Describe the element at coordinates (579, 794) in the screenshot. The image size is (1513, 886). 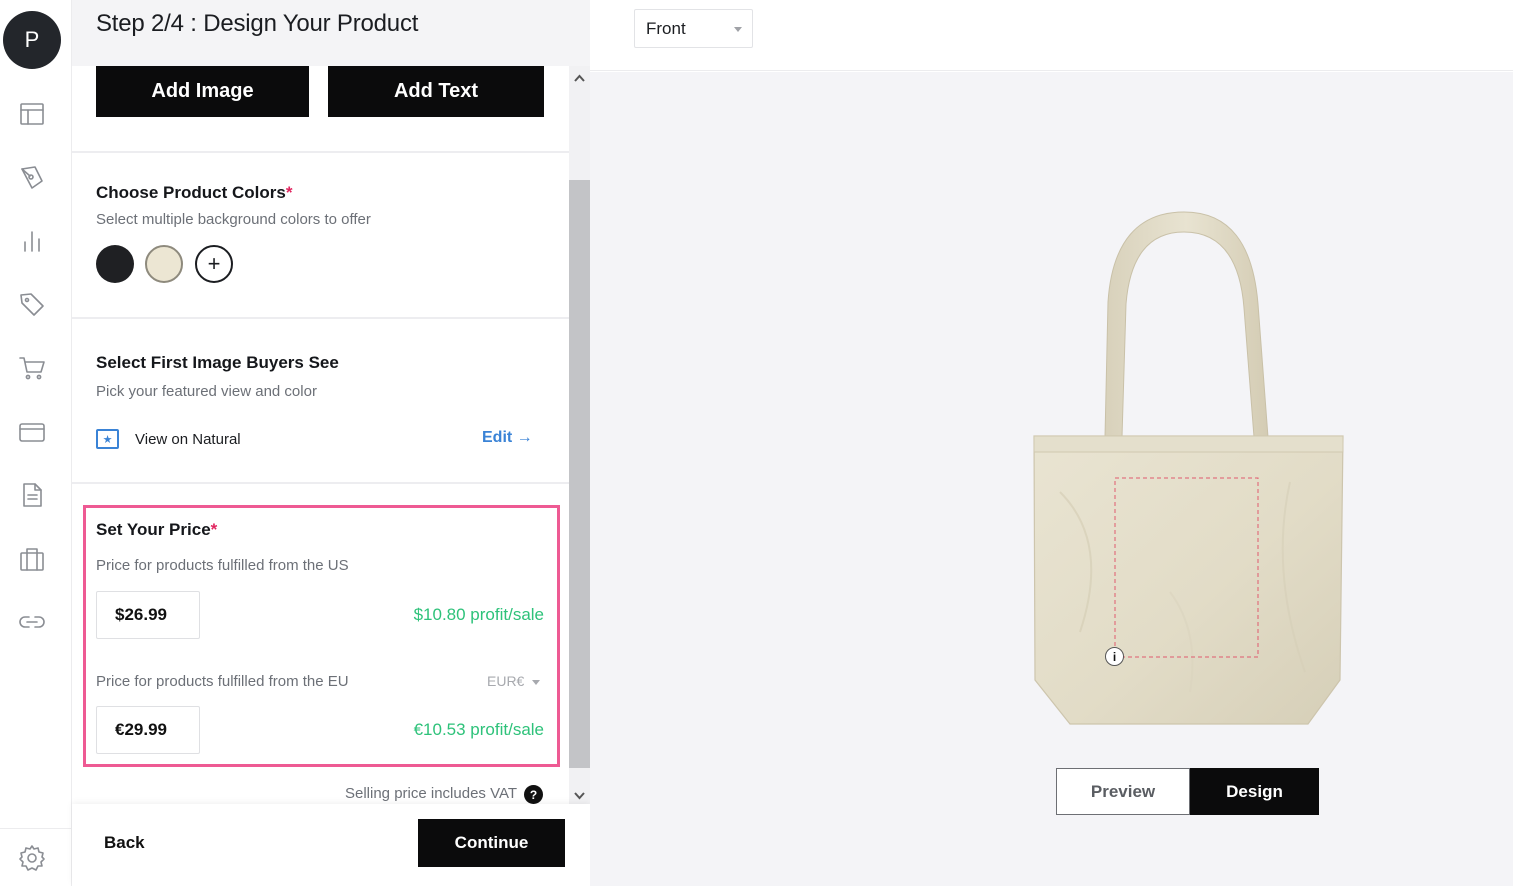
I see `scroll-down-icon` at that location.